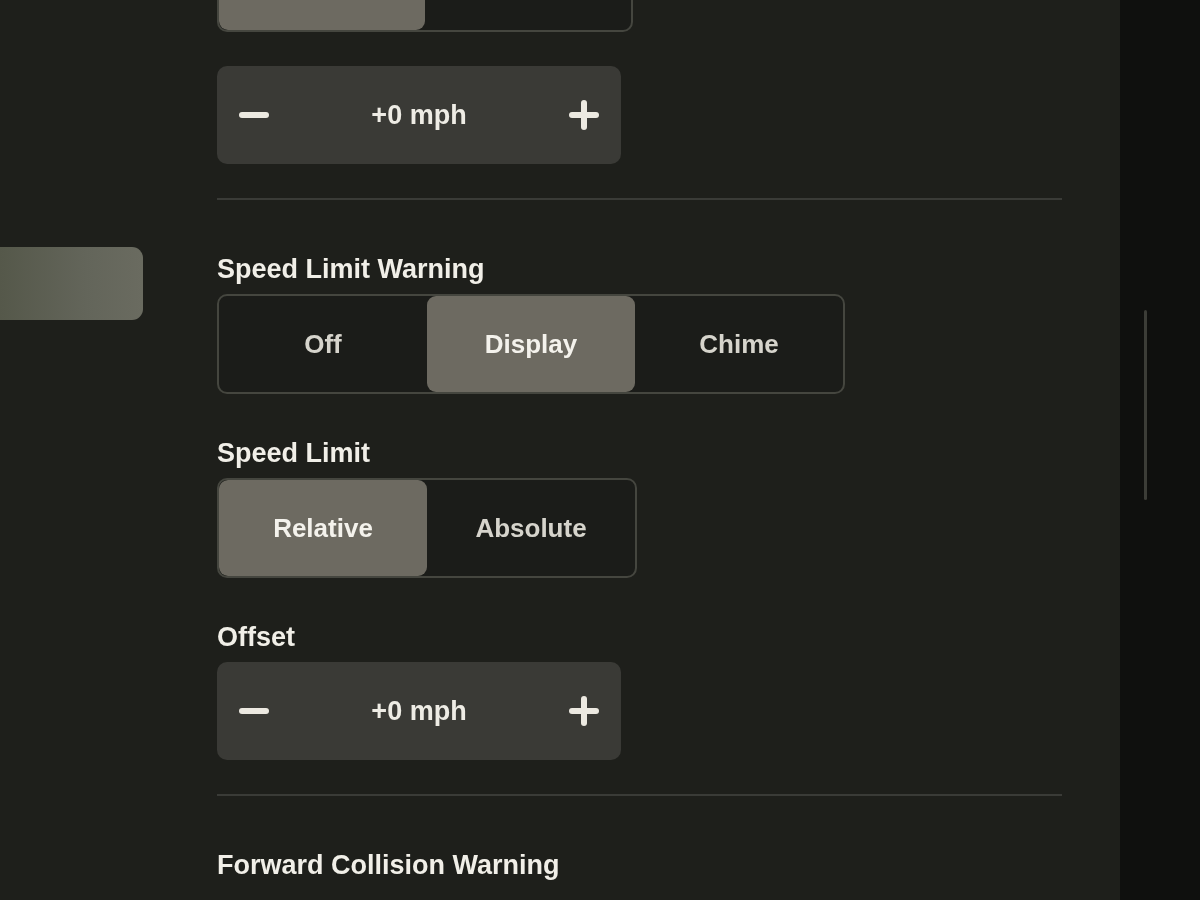 This screenshot has height=900, width=1200. Describe the element at coordinates (739, 344) in the screenshot. I see `segment-option: Chime` at that location.